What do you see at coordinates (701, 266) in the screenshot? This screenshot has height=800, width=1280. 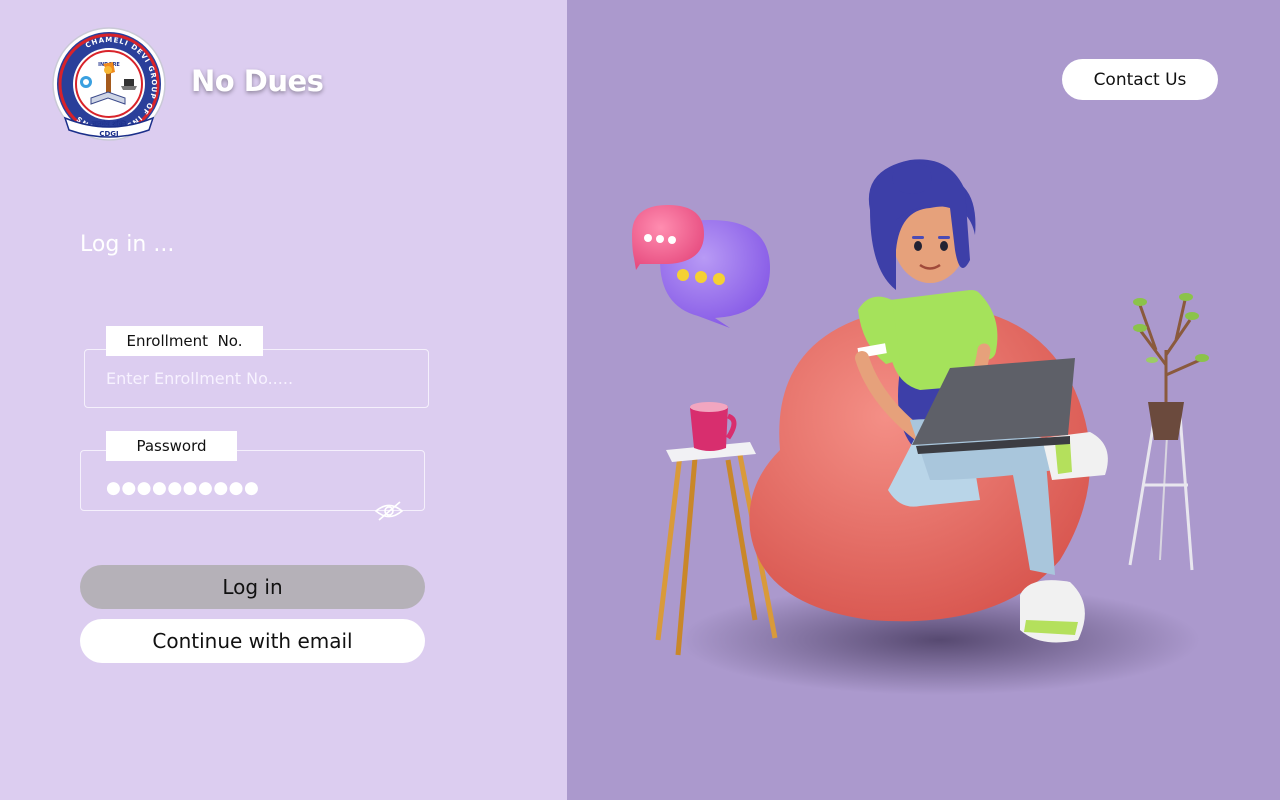 I see `chat-bubbles-icon` at bounding box center [701, 266].